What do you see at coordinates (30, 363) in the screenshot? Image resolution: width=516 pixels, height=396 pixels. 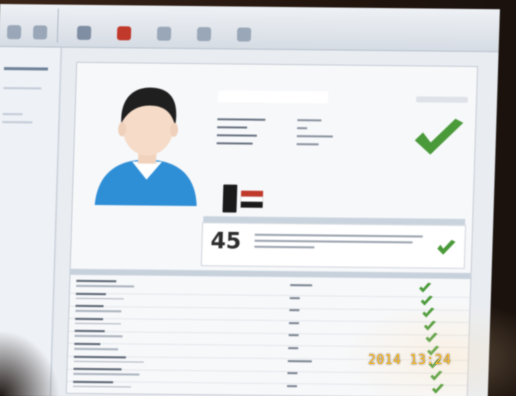 I see `dark-corner` at bounding box center [30, 363].